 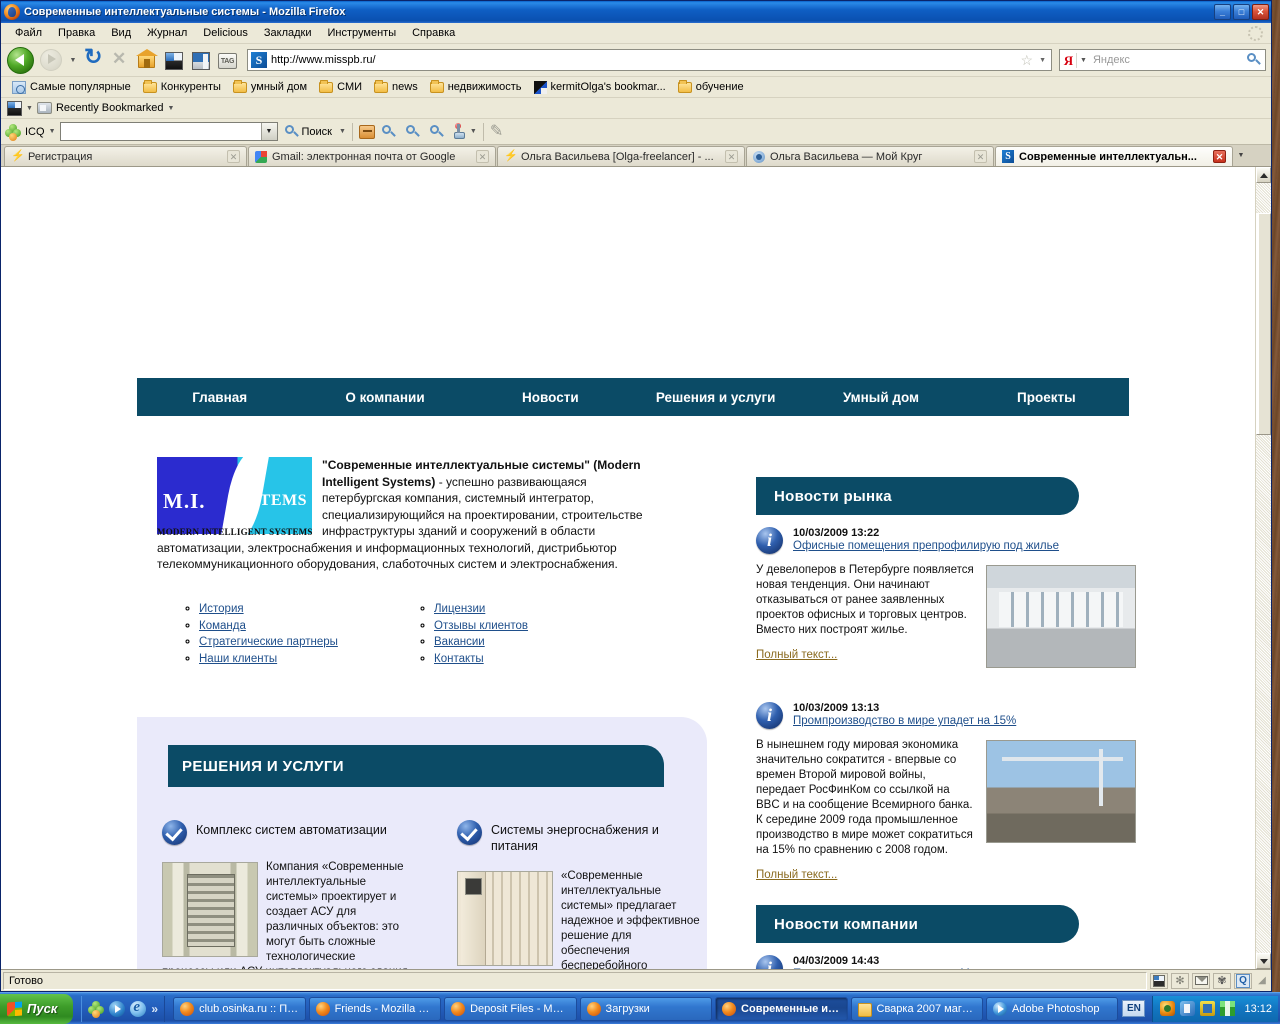 I want to click on bookmark-obuchenie: обучение, so click(x=711, y=87).